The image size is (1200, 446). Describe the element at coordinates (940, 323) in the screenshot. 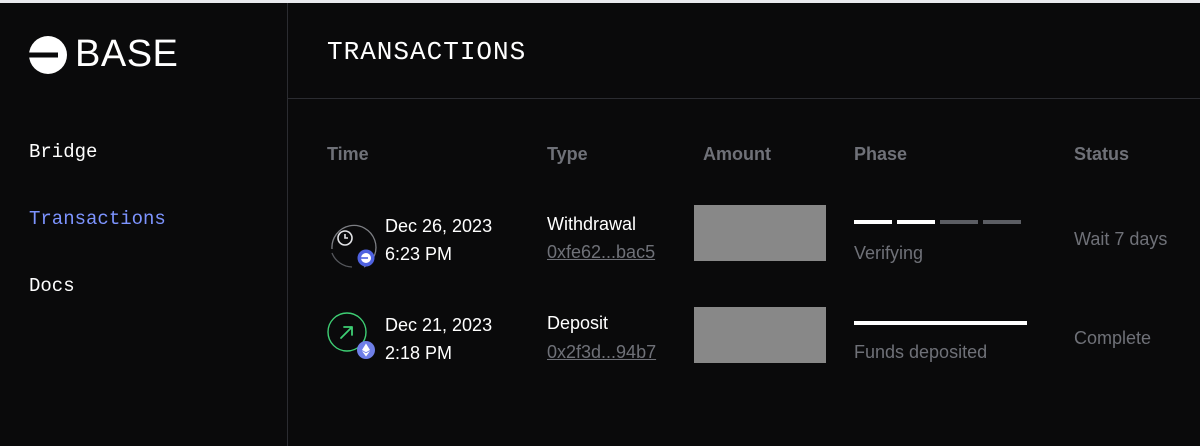

I see `phase-progress-complete` at that location.